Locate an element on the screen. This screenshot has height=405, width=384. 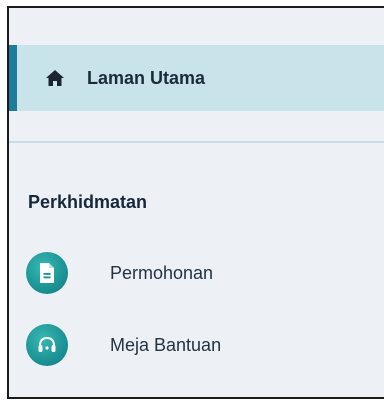
document-icon is located at coordinates (47, 273).